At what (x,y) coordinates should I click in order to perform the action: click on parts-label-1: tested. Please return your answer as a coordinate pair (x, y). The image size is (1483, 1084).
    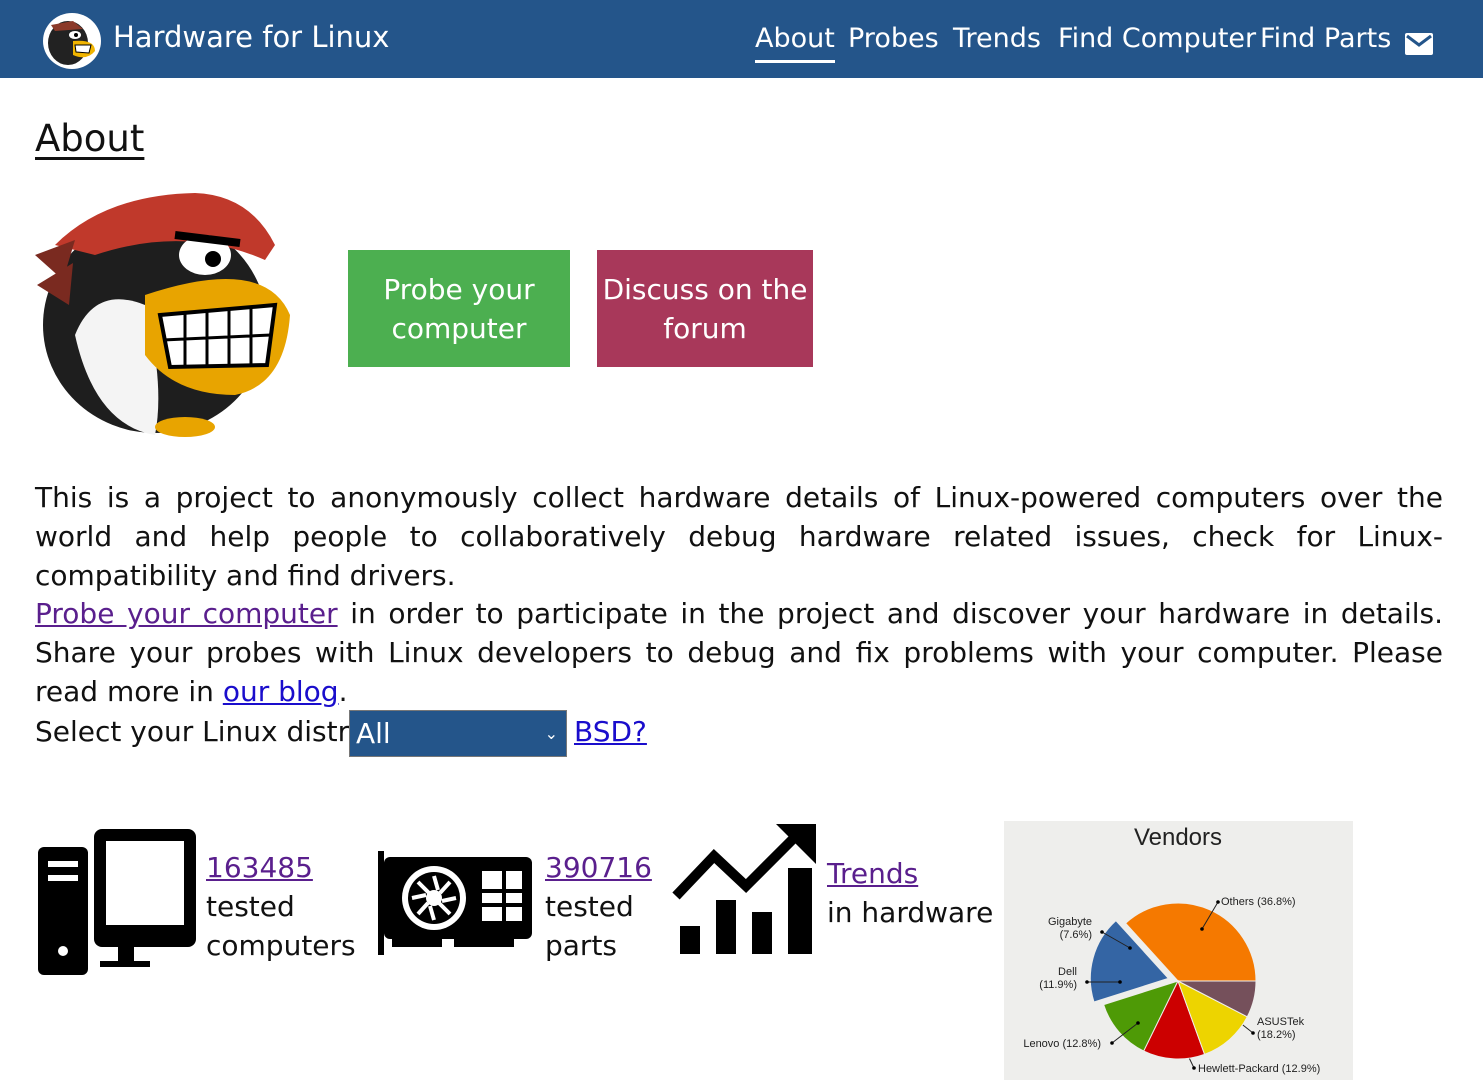
    Looking at the image, I should click on (589, 906).